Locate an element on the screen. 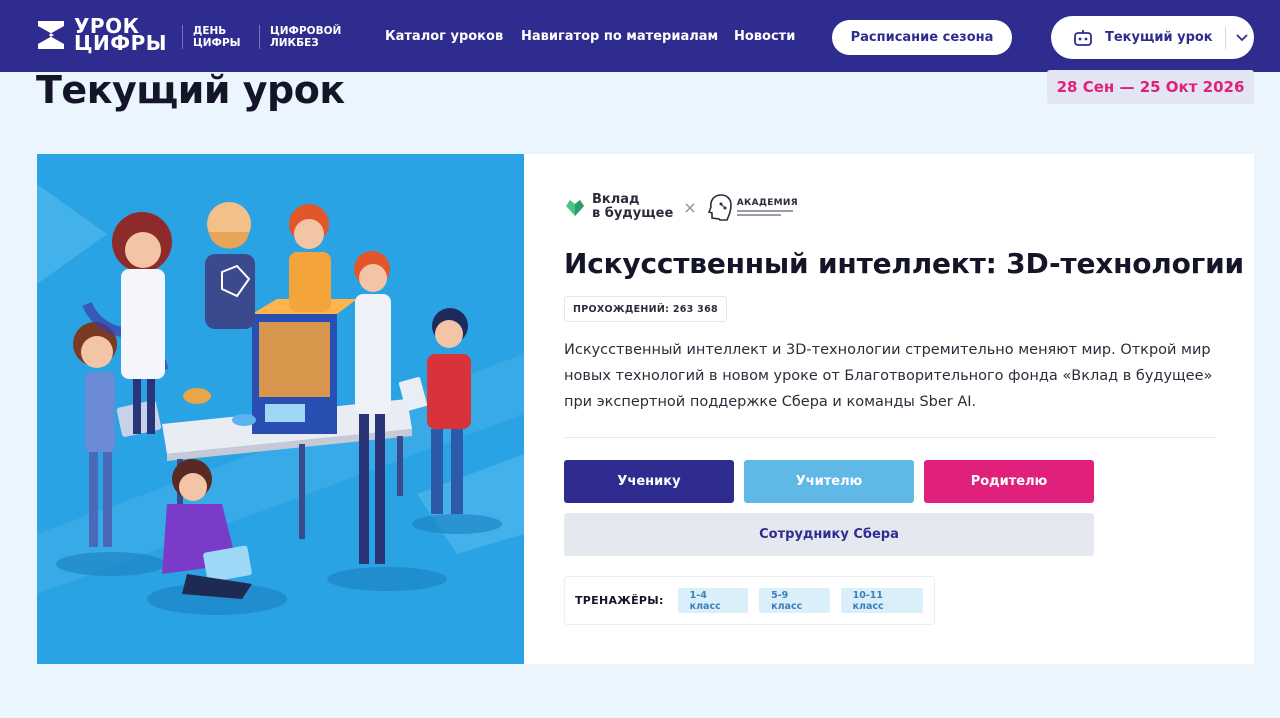 This screenshot has width=1280, height=718. dropdown-separator is located at coordinates (1225, 37).